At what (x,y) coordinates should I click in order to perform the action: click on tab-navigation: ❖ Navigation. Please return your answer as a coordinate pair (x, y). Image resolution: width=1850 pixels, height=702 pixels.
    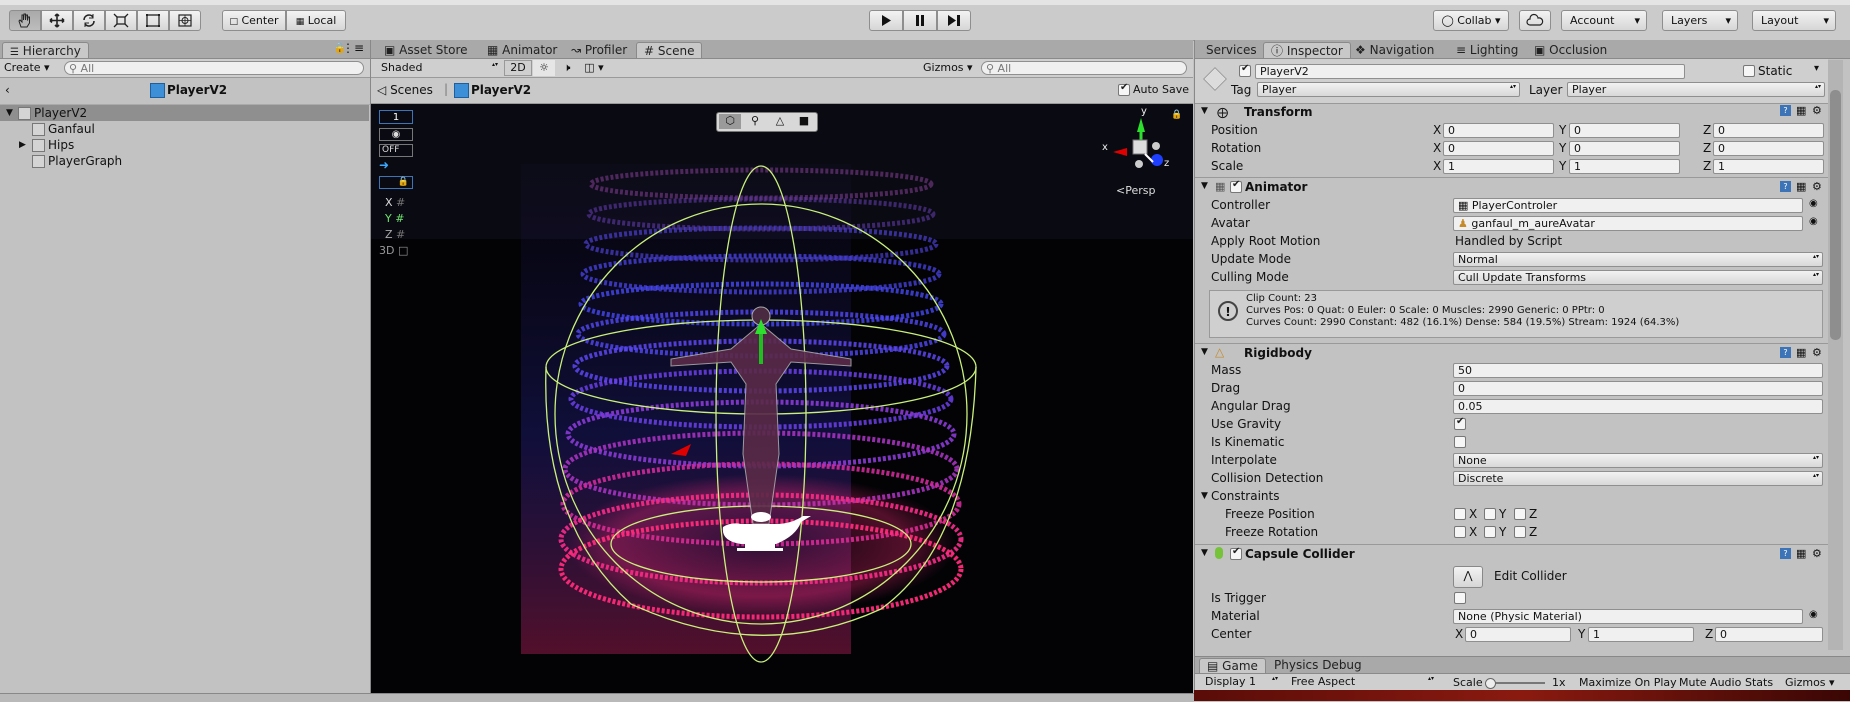
    Looking at the image, I should click on (1394, 50).